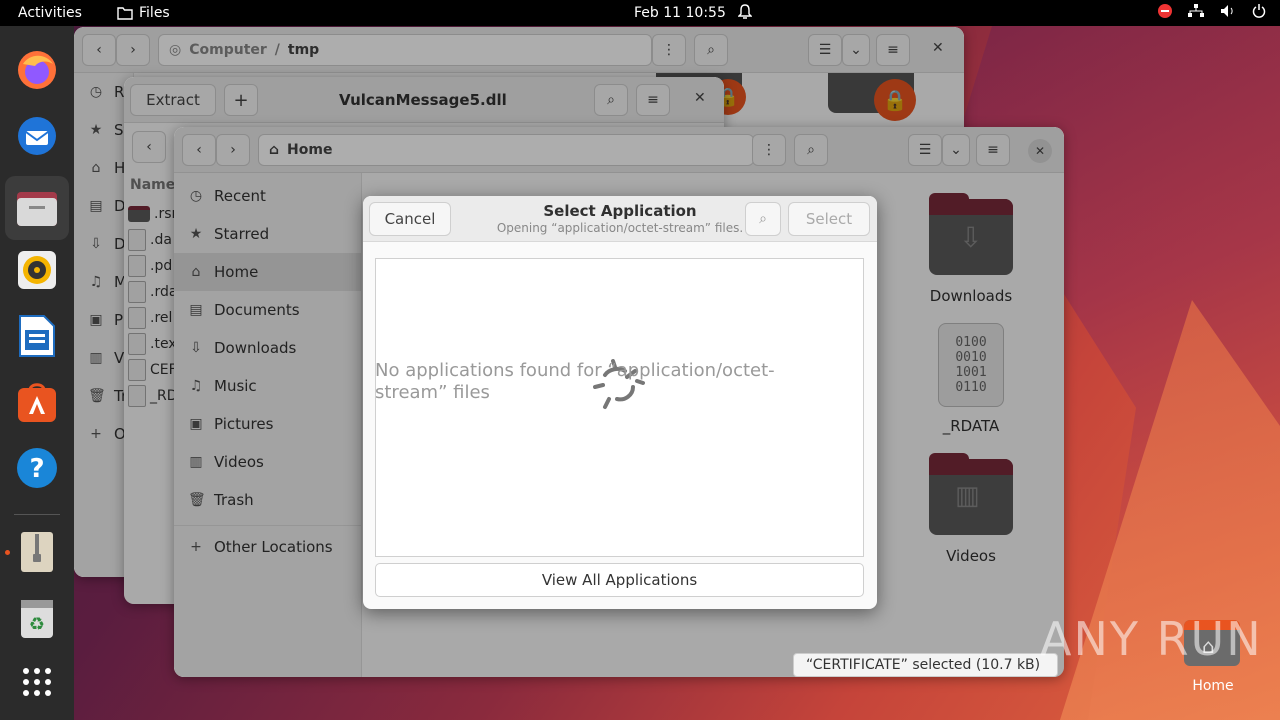  I want to click on files-icon, so click(37, 208).